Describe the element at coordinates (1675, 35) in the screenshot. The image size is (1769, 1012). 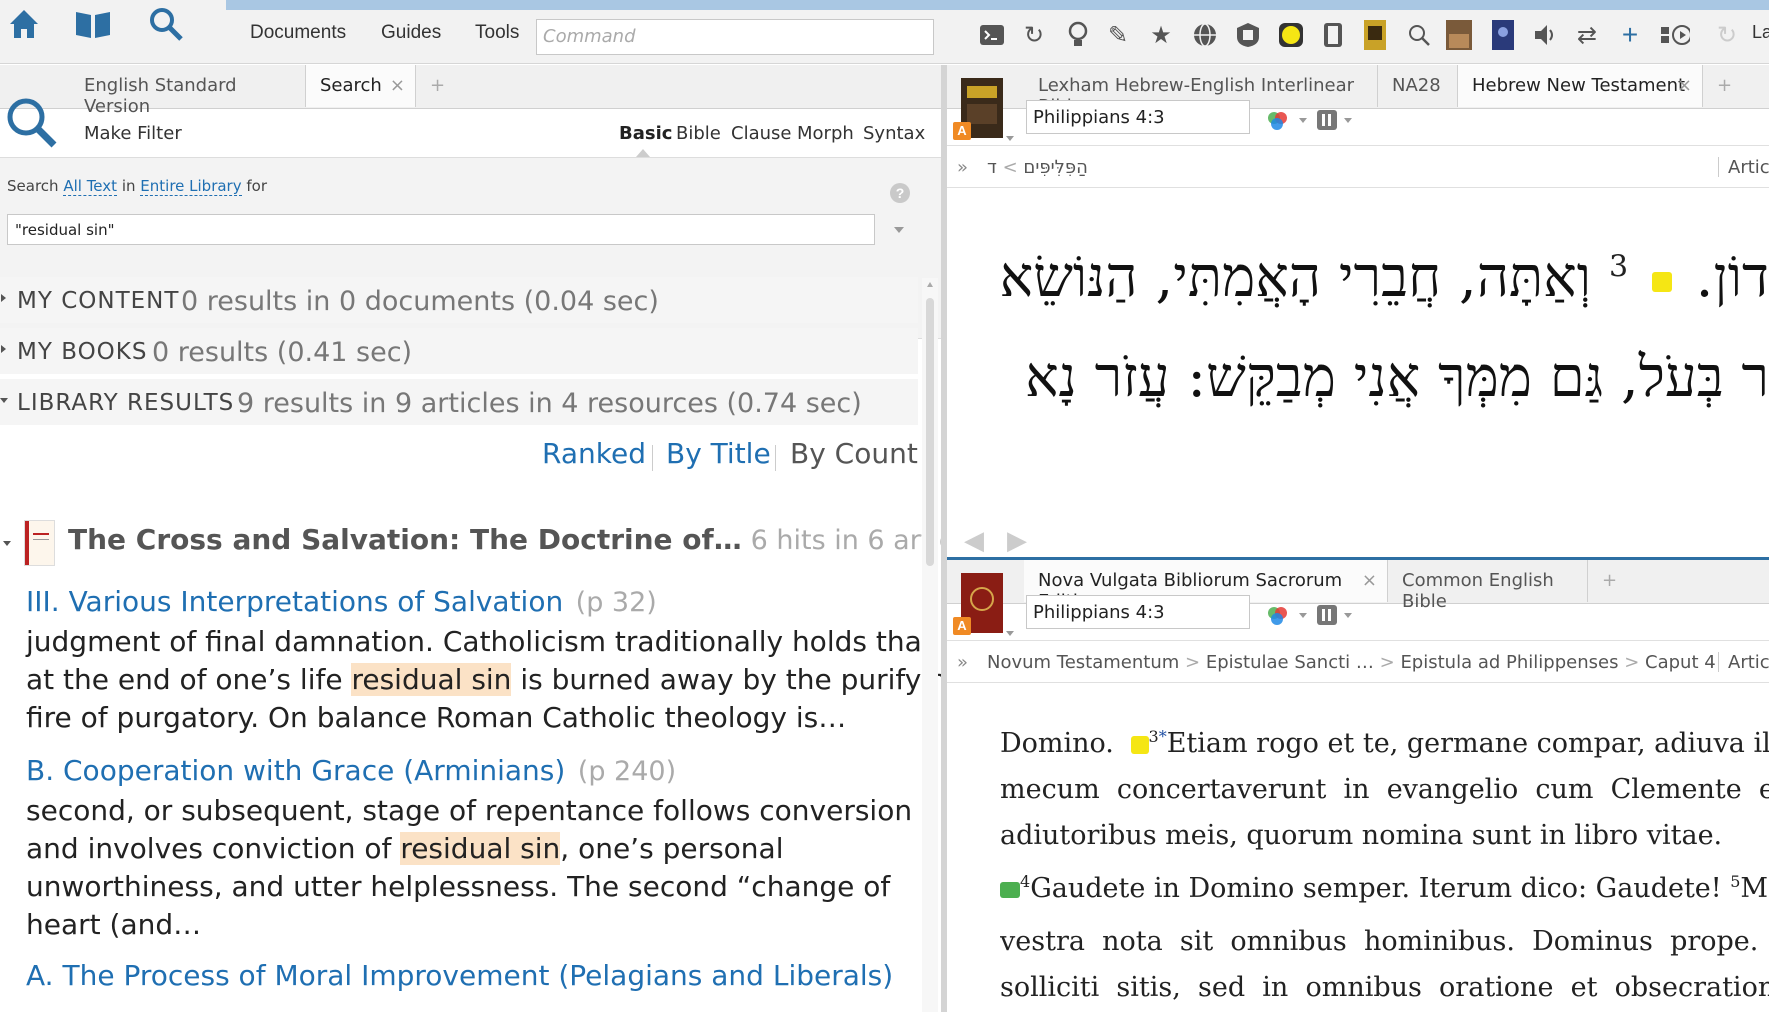
I see `layouts-icon` at that location.